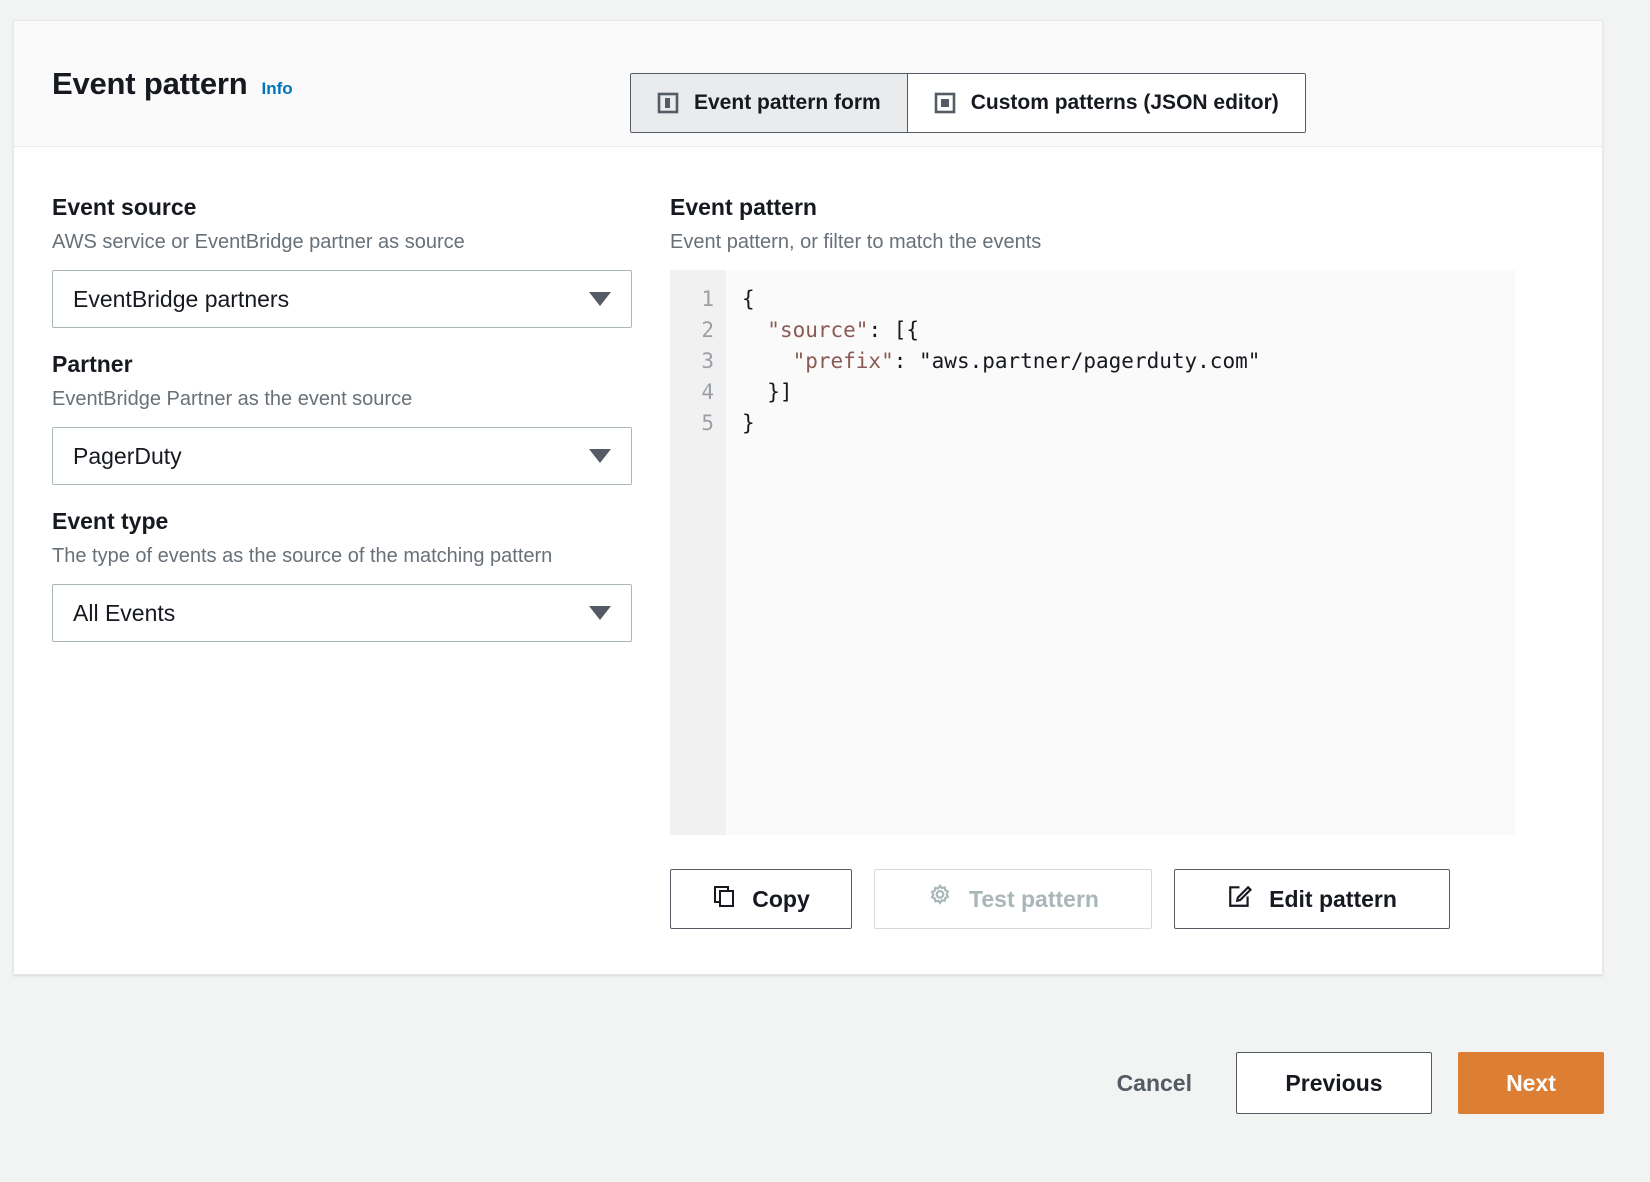  I want to click on previous-button: Previous, so click(1334, 1083).